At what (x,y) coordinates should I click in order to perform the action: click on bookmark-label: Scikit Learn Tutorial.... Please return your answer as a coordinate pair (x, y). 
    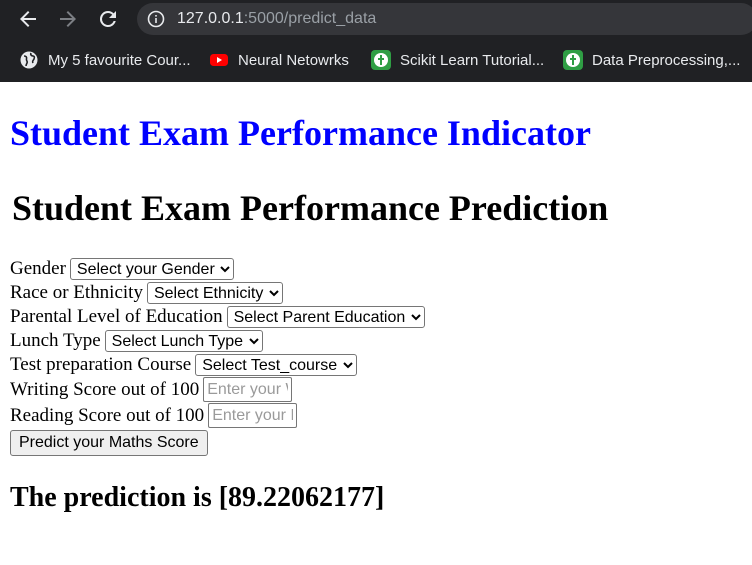
    Looking at the image, I should click on (472, 60).